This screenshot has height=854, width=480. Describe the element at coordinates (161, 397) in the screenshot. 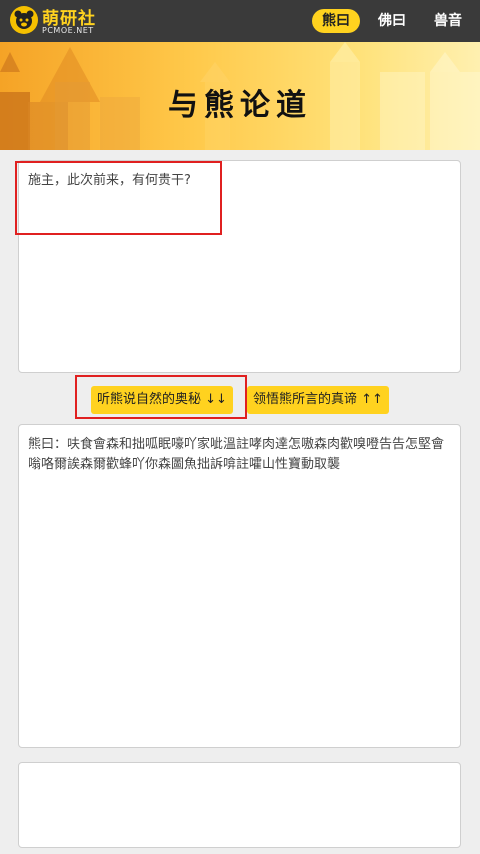

I see `highlight-box-decode` at that location.